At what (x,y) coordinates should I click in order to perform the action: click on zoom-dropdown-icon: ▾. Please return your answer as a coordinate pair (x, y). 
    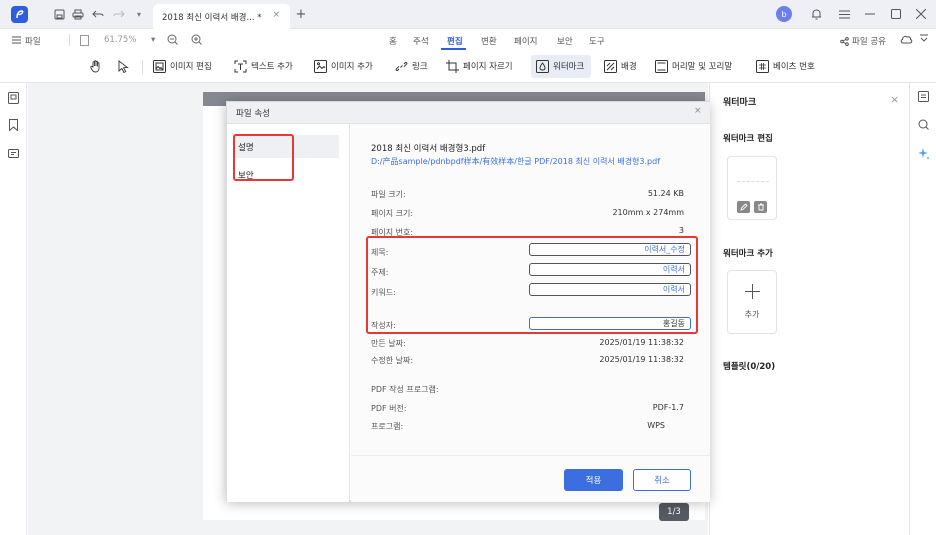
    Looking at the image, I should click on (153, 40).